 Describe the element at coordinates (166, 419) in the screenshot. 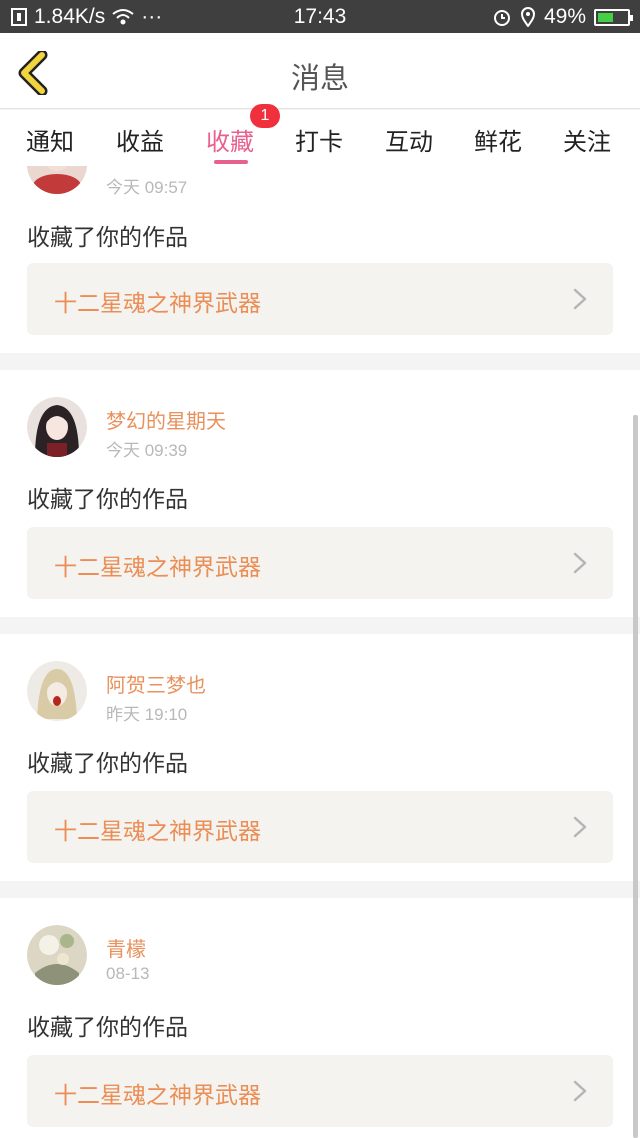

I see `username: 梦幻的星期天` at that location.